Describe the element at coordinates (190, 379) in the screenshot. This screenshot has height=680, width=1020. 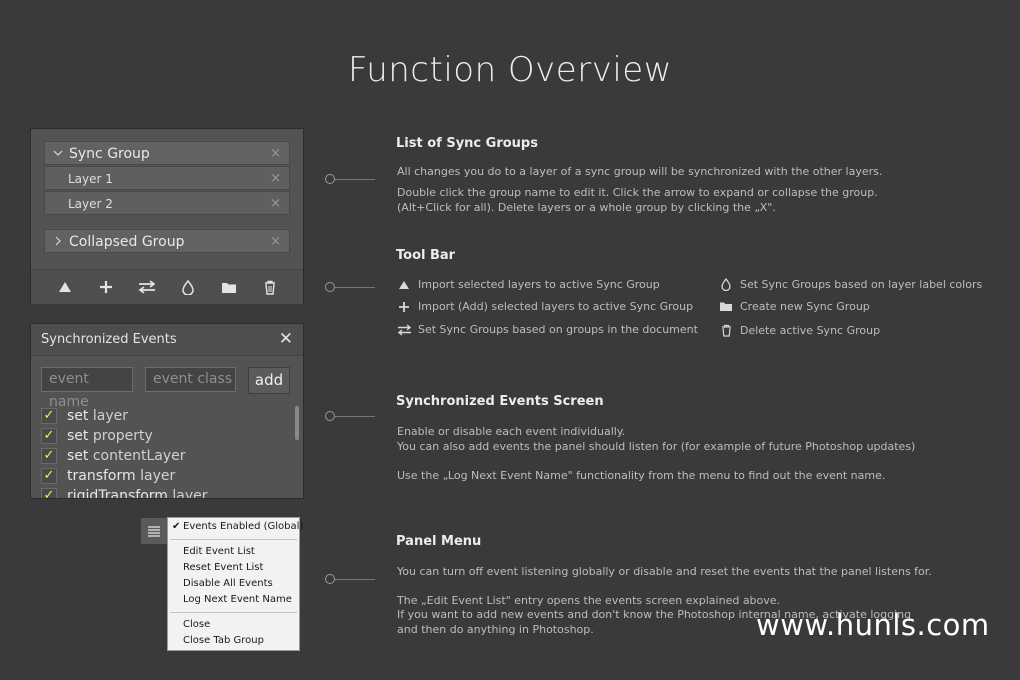
I see `event-class-input: event class` at that location.